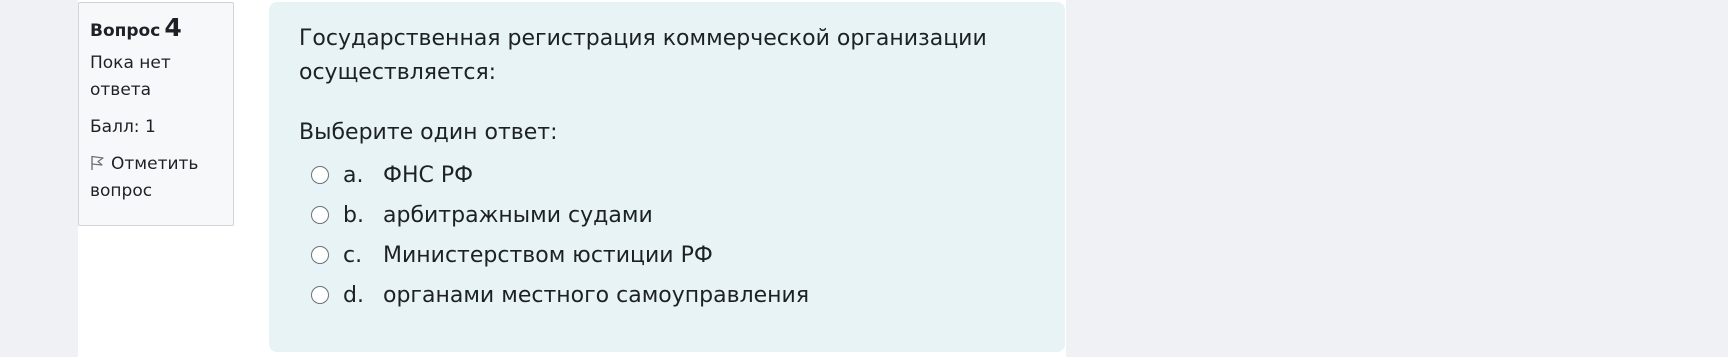 The height and width of the screenshot is (357, 1728). Describe the element at coordinates (100, 164) in the screenshot. I see `flag-icon` at that location.